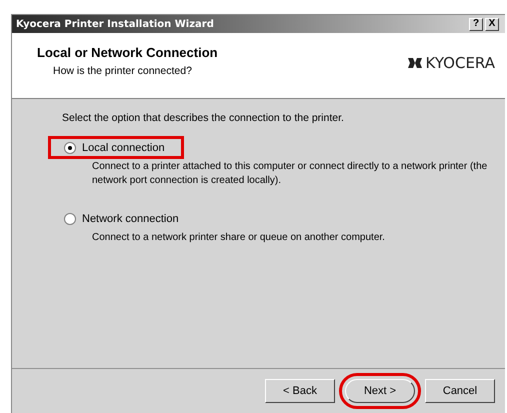 The height and width of the screenshot is (413, 507). Describe the element at coordinates (414, 63) in the screenshot. I see `logo-icon` at that location.